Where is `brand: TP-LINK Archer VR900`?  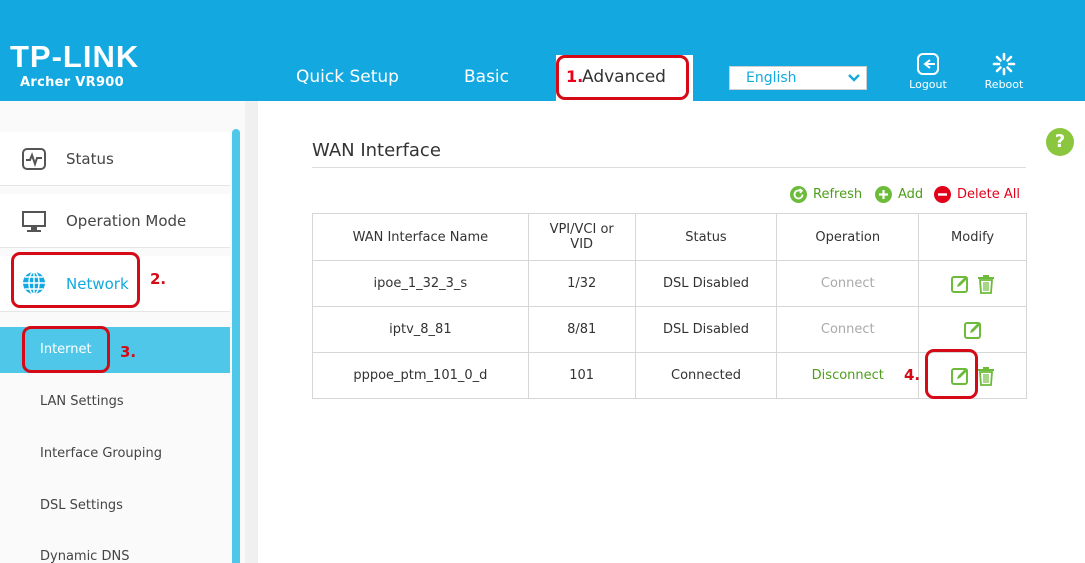
brand: TP-LINK Archer VR900 is located at coordinates (75, 64).